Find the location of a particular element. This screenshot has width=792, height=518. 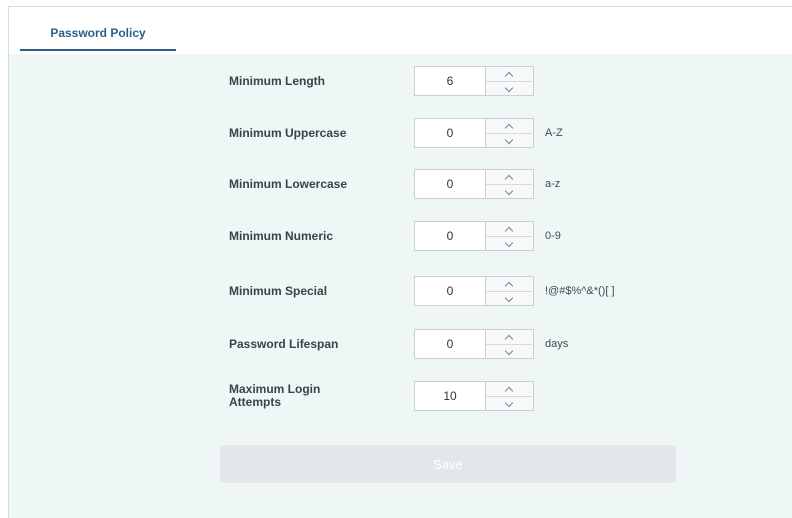

field-label: Password Lifespan is located at coordinates (284, 343).